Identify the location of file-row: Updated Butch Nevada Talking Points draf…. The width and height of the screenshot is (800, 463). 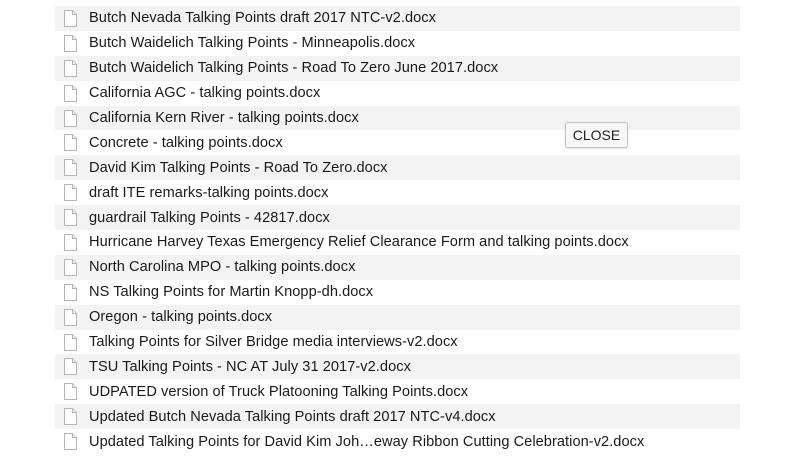
(397, 417).